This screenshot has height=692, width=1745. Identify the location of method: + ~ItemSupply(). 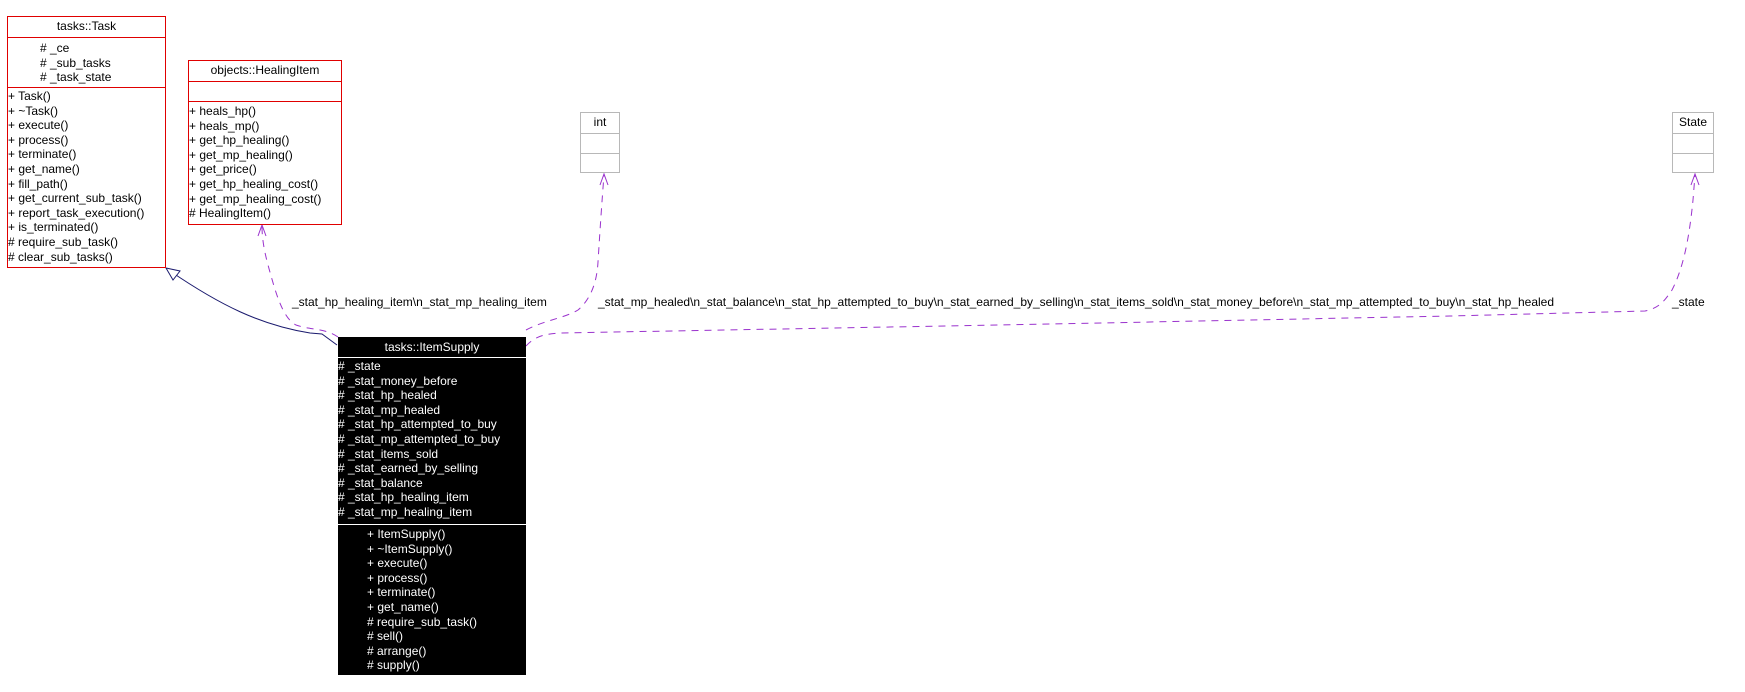
(410, 548).